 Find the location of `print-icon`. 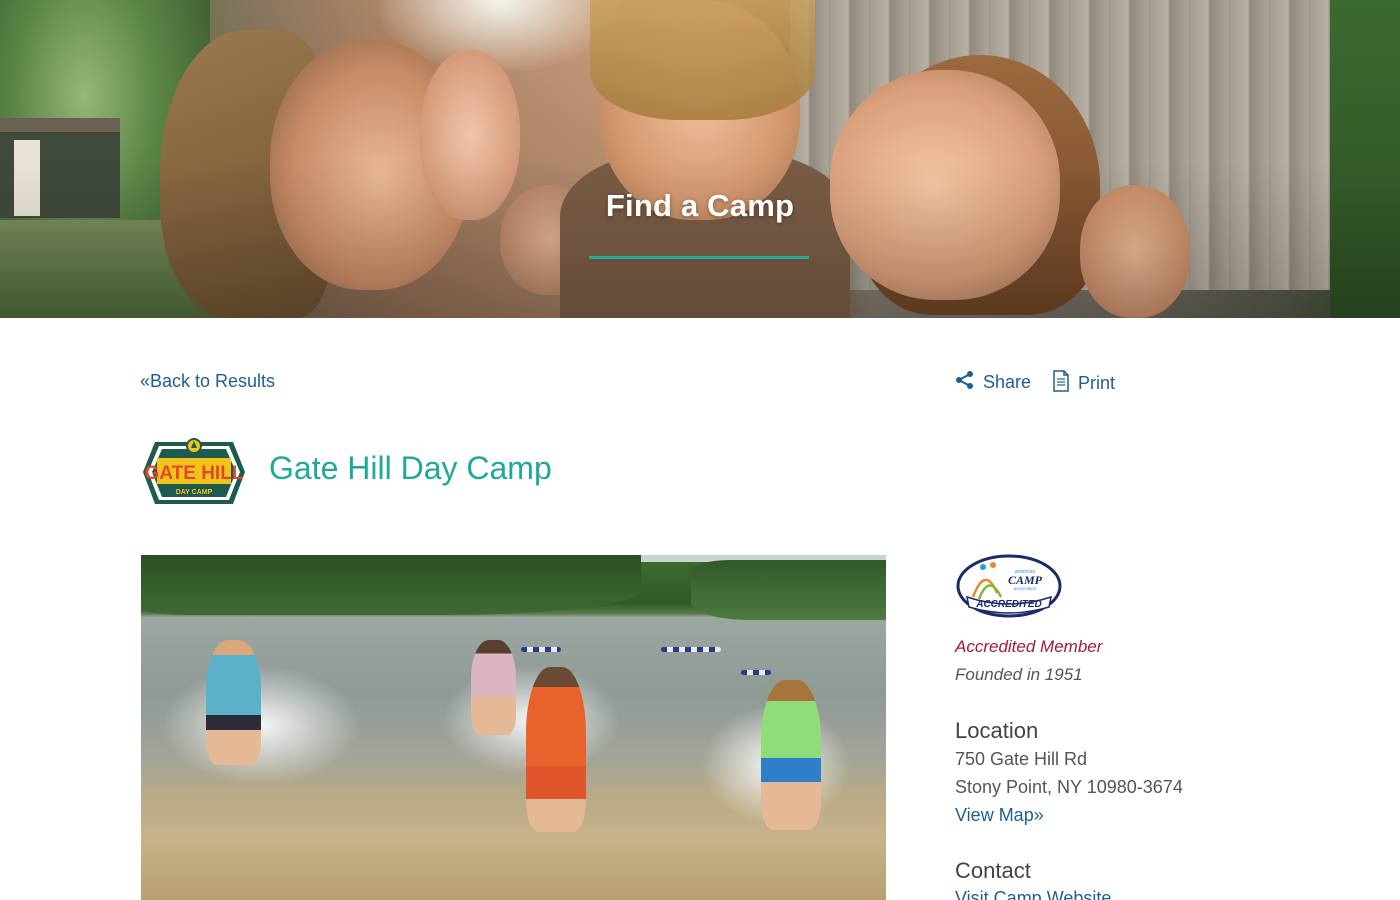

print-icon is located at coordinates (1061, 383).